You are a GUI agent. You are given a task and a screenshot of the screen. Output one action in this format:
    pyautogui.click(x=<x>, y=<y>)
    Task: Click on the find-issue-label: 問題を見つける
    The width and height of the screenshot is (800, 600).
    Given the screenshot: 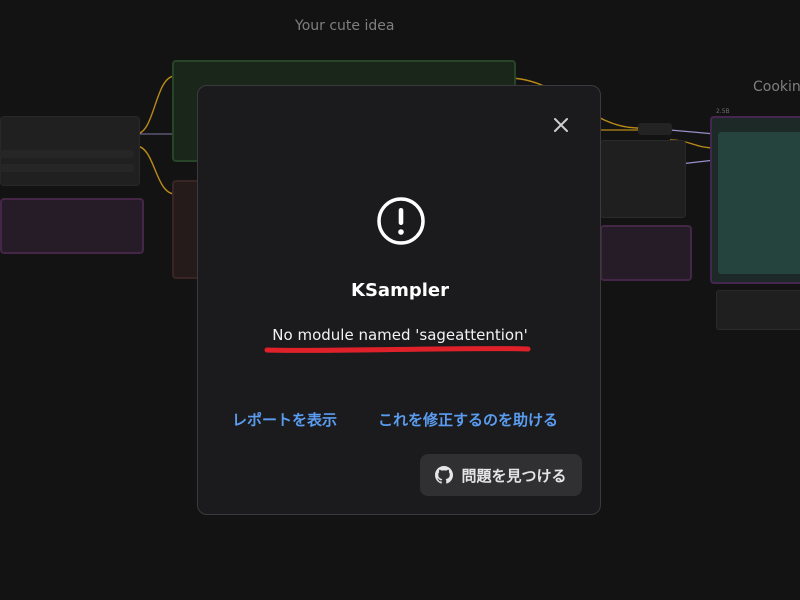 What is the action you would take?
    pyautogui.click(x=514, y=475)
    